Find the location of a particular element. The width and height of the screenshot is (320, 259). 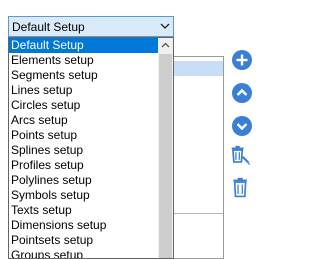

trash-icon is located at coordinates (241, 188).